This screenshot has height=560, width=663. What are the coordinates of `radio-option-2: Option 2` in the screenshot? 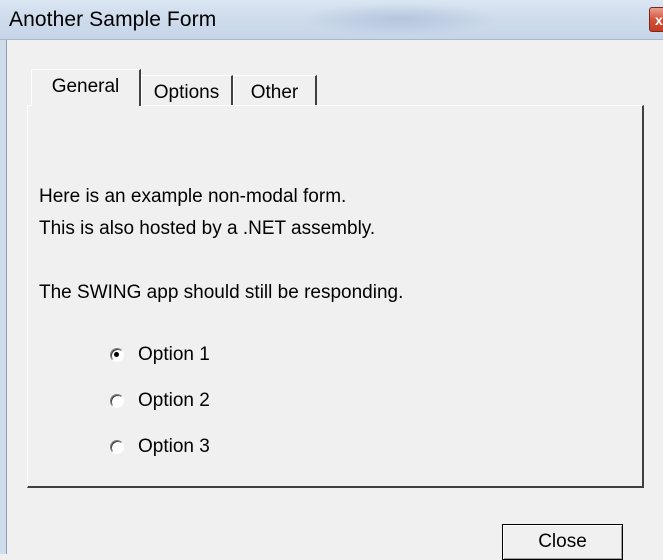 It's located at (160, 401).